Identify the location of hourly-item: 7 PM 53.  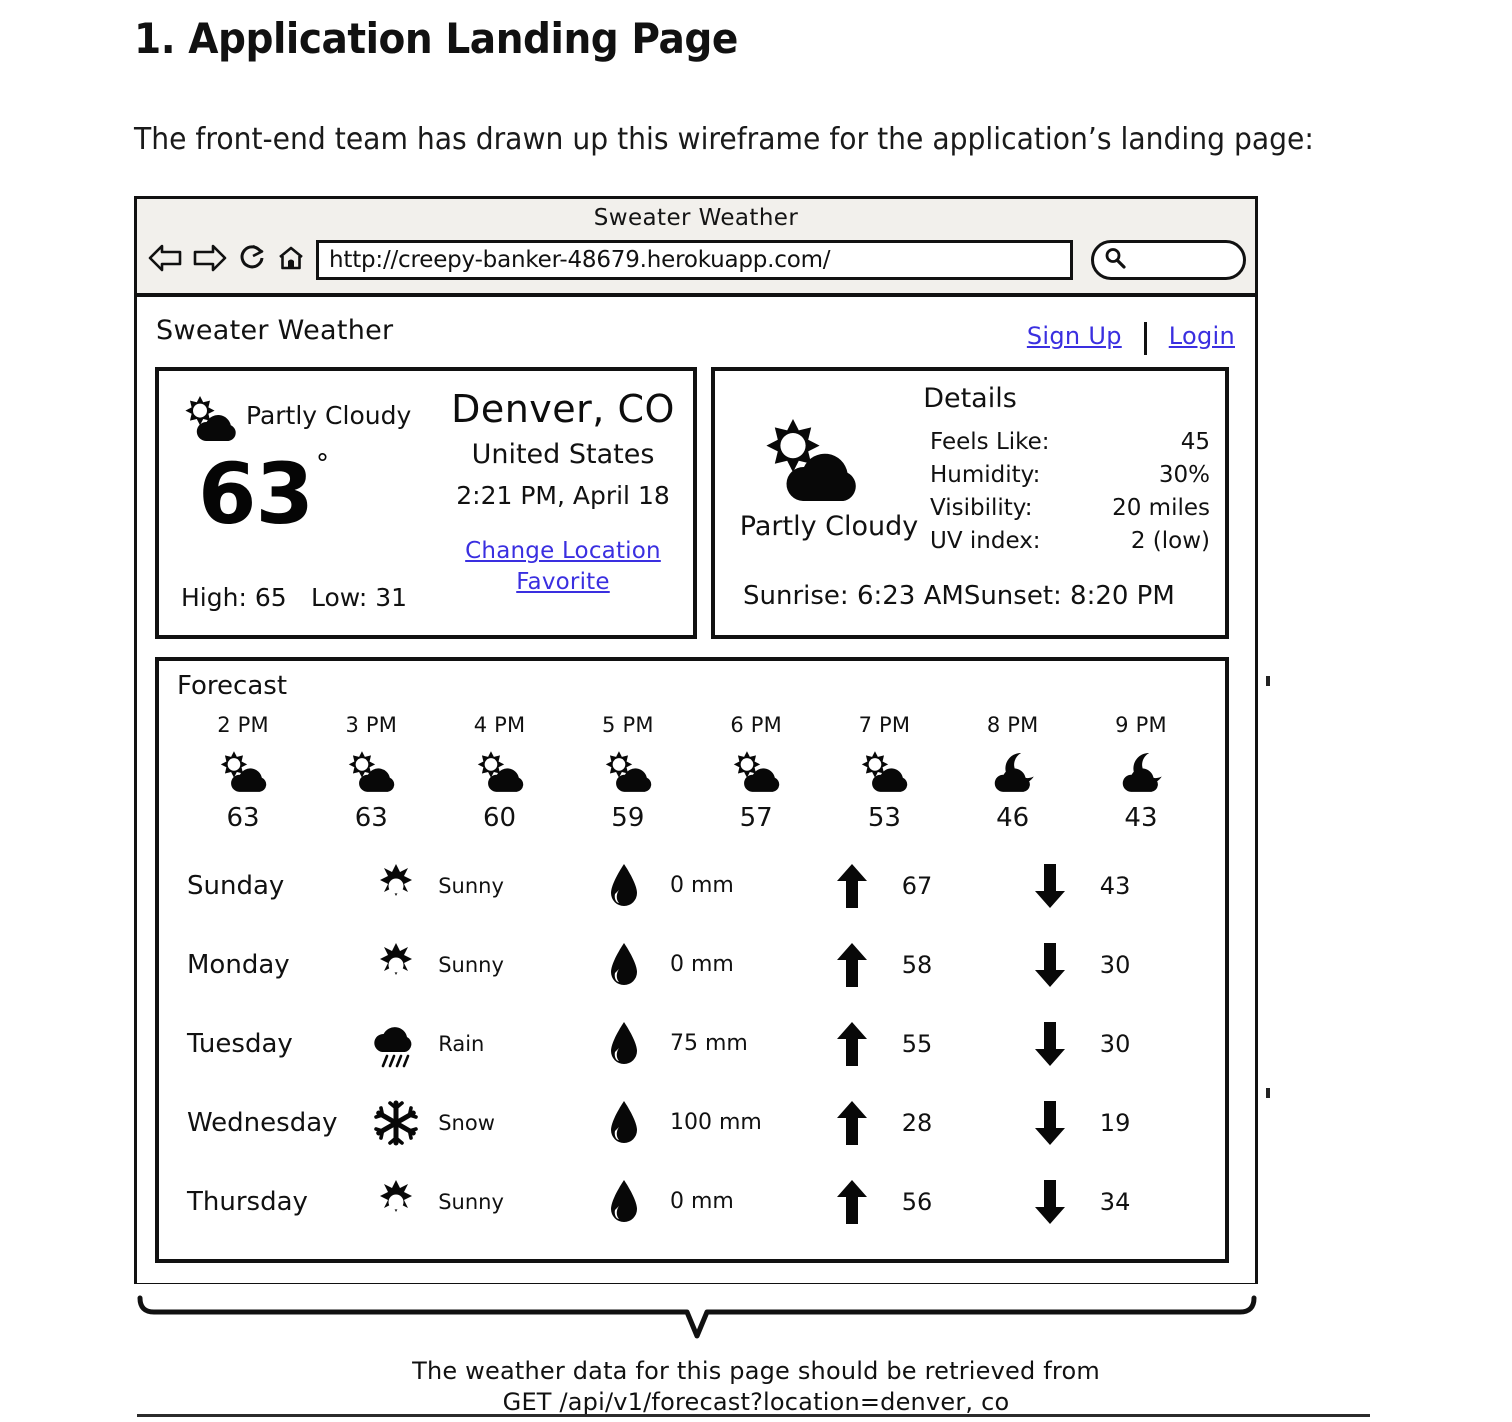
(884, 773).